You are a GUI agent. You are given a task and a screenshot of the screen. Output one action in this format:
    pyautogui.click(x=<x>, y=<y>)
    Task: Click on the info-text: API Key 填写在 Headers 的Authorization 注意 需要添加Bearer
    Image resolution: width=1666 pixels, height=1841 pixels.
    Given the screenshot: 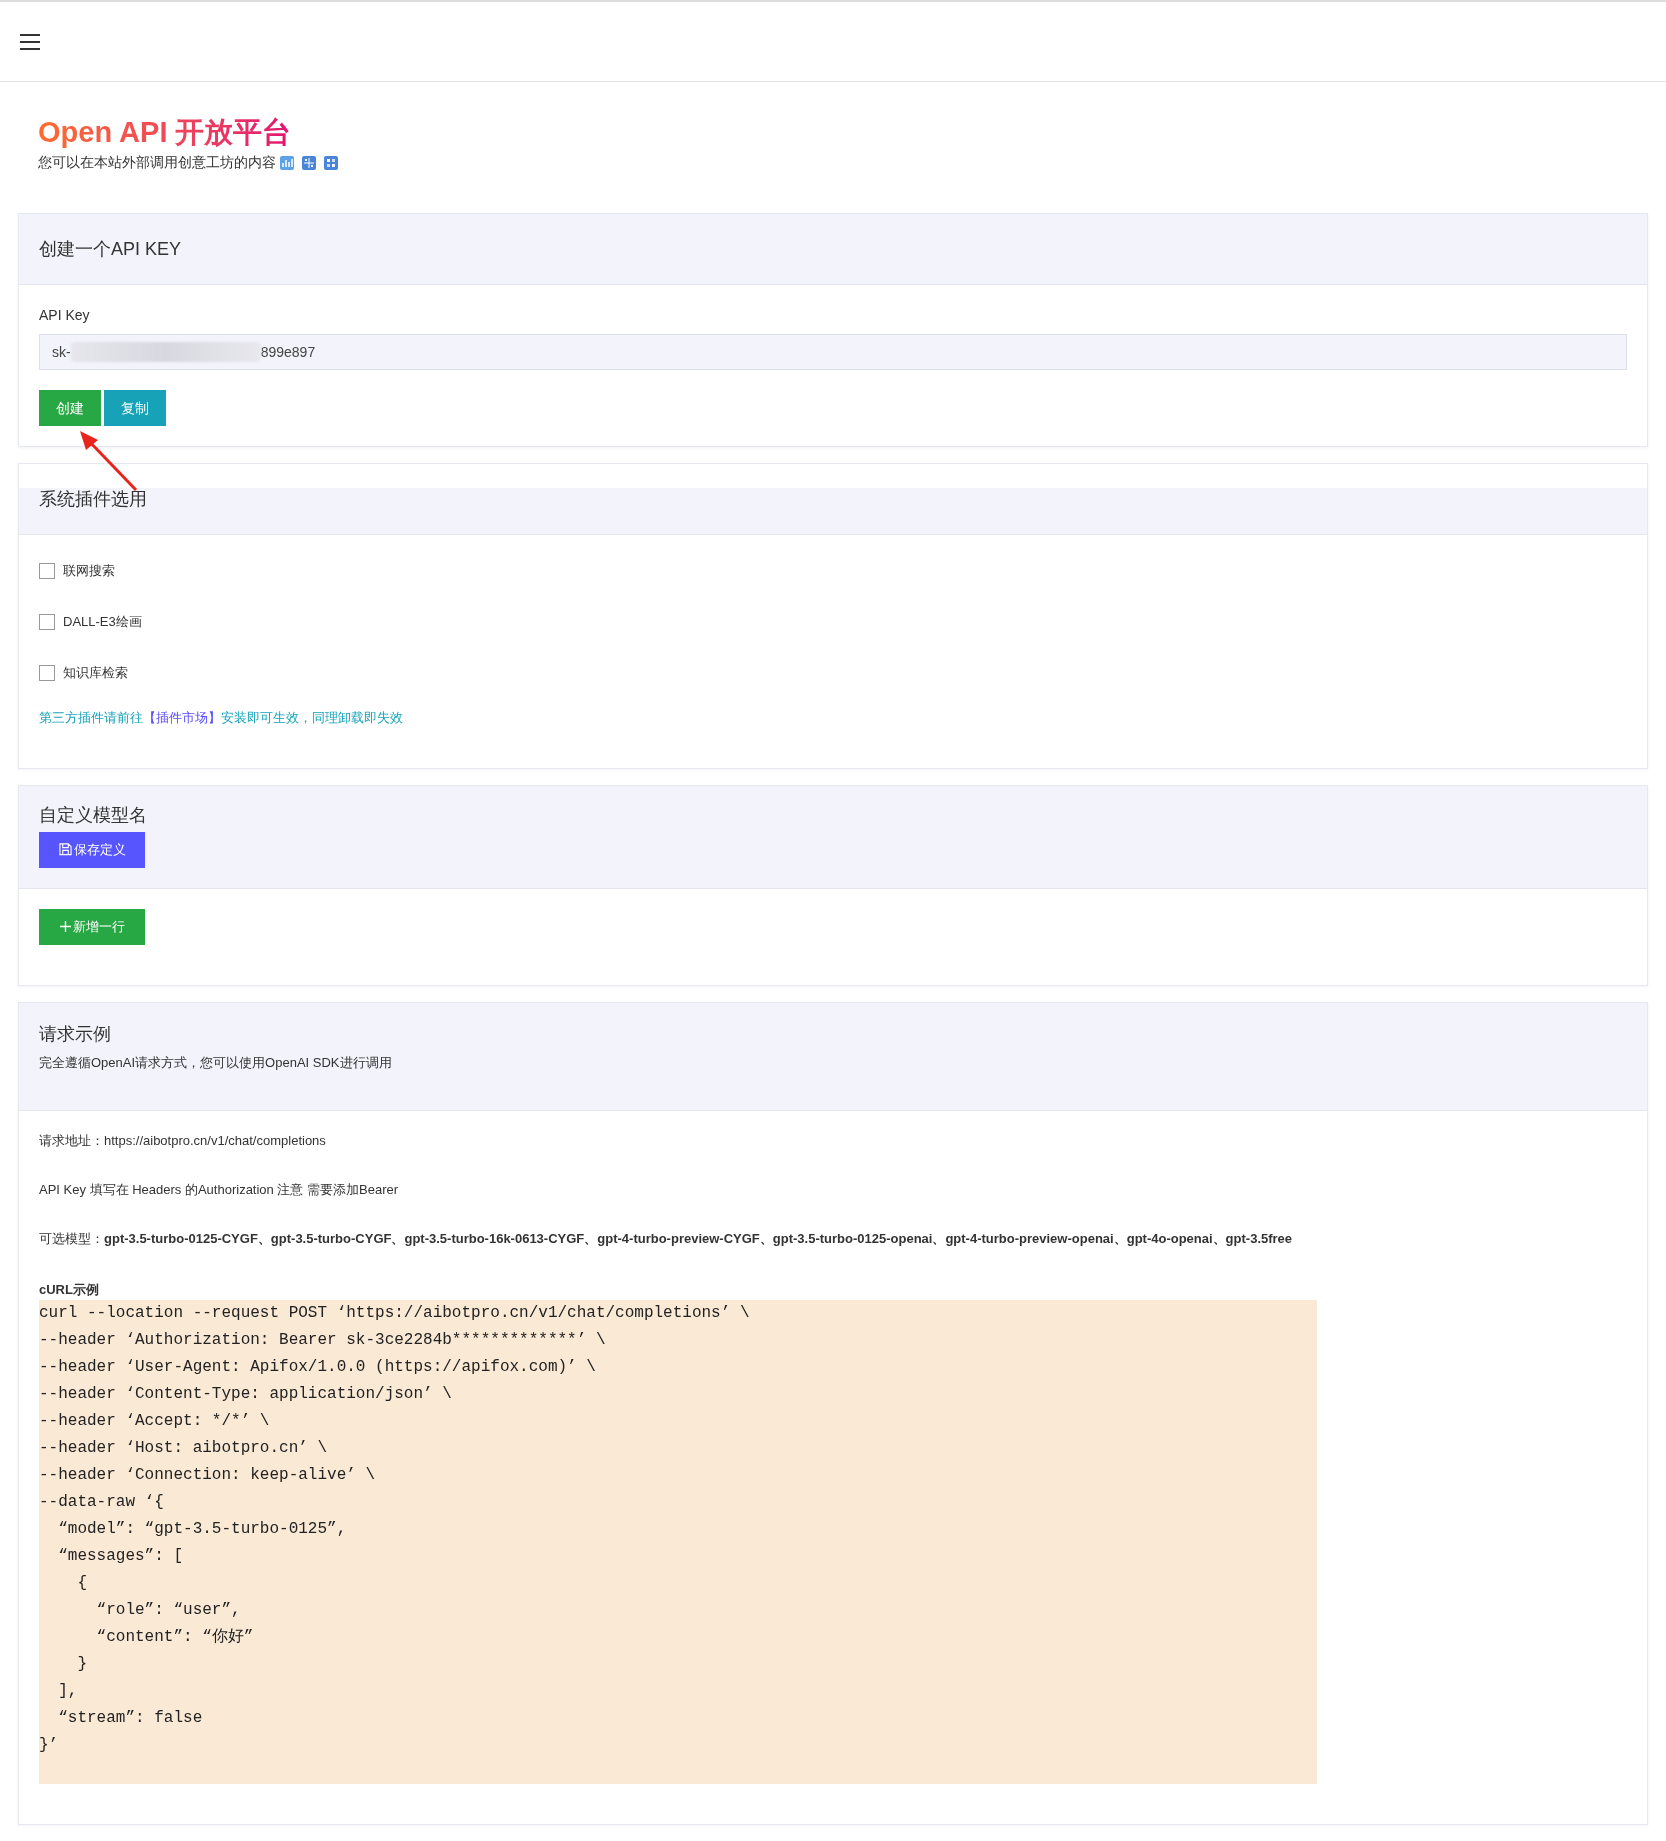 What is the action you would take?
    pyautogui.click(x=219, y=1190)
    